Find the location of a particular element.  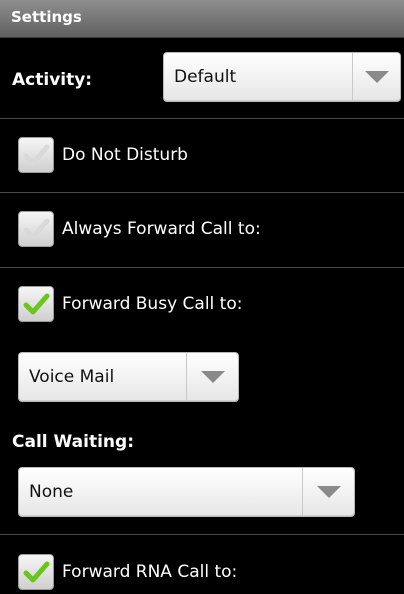

activity-spinner: Default is located at coordinates (282, 77).